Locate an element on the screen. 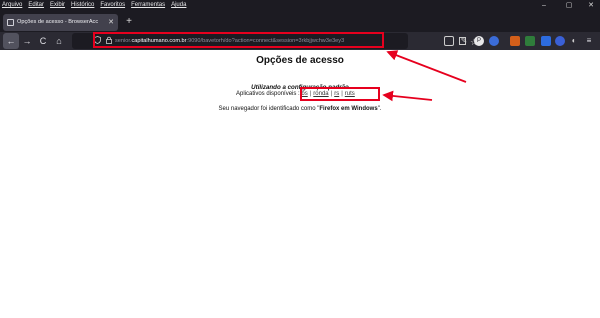 The image size is (600, 318). page-icon is located at coordinates (10, 22).